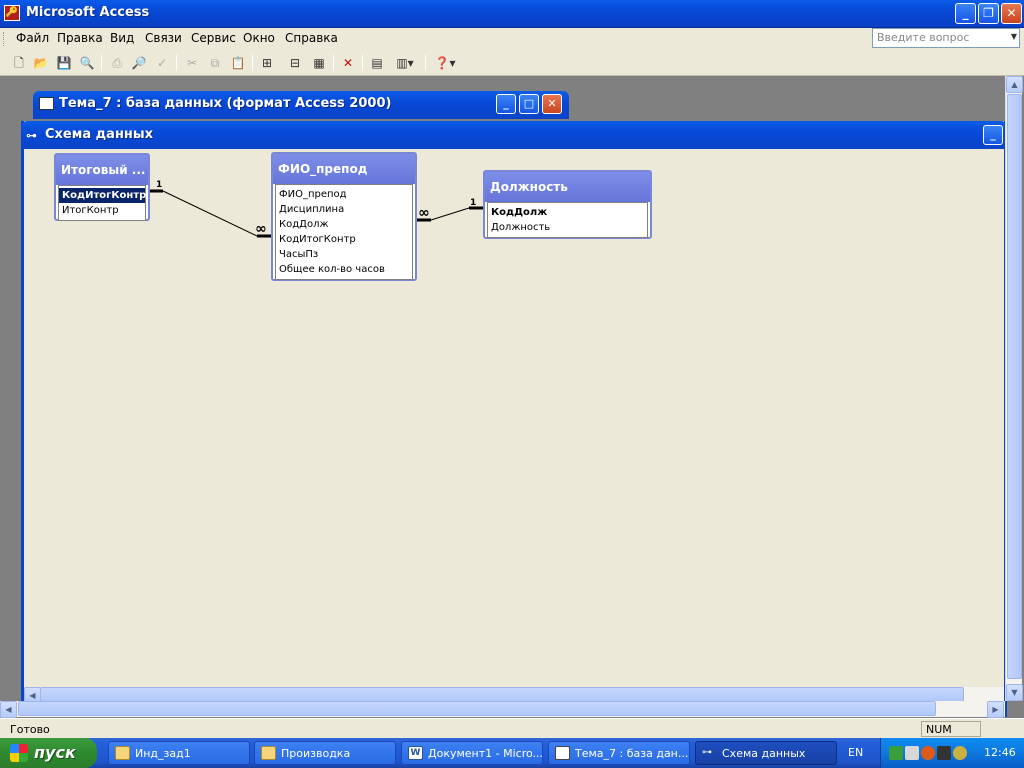 This screenshot has width=1024, height=768. I want to click on display-icon, so click(912, 753).